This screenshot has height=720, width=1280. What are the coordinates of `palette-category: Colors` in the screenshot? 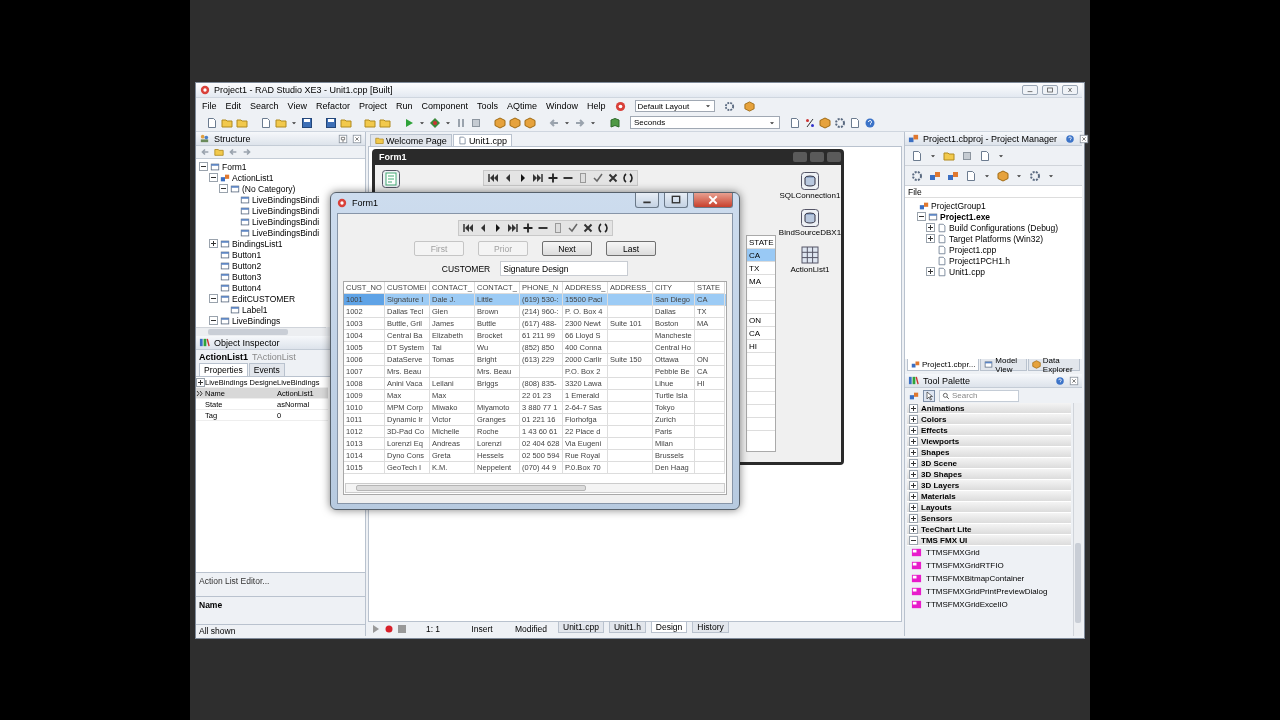 It's located at (989, 419).